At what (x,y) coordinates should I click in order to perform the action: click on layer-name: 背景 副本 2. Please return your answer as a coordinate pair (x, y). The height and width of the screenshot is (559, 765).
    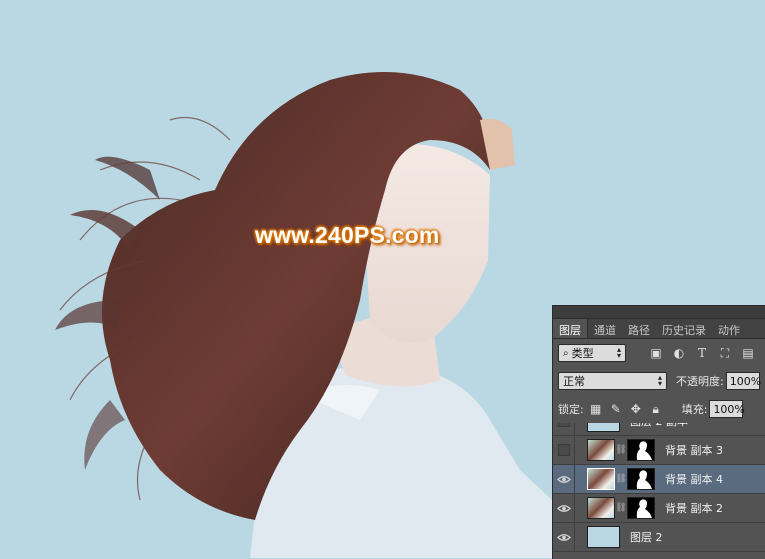
    Looking at the image, I should click on (694, 508).